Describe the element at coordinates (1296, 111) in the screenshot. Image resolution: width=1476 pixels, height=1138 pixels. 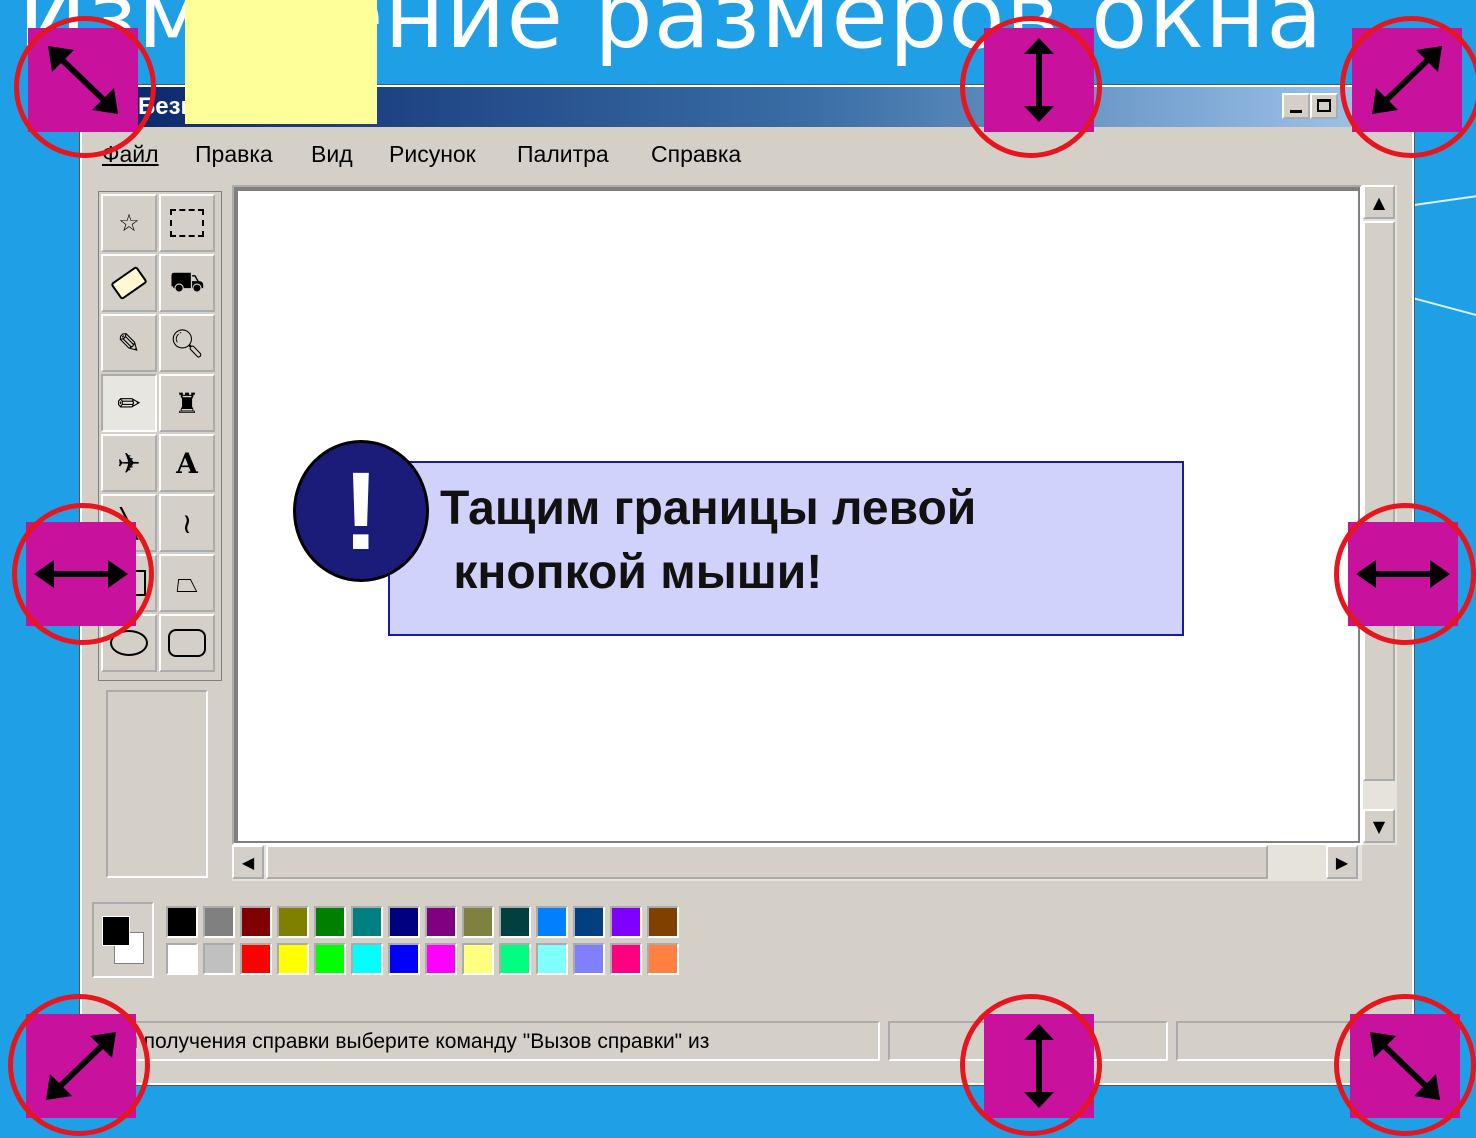
I see `minimize-icon` at that location.